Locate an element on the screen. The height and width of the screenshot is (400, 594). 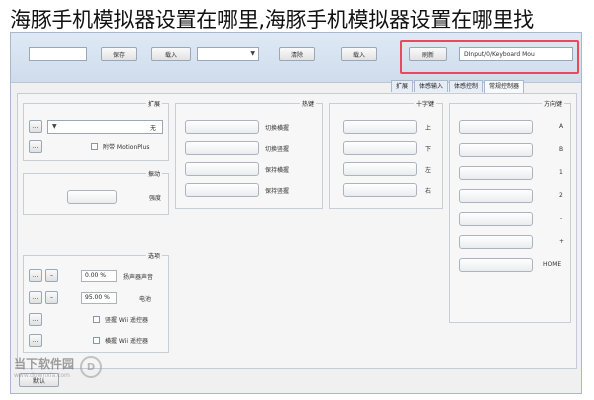
hotkey-sideways-toggle-label: 切换横握 is located at coordinates (277, 128).